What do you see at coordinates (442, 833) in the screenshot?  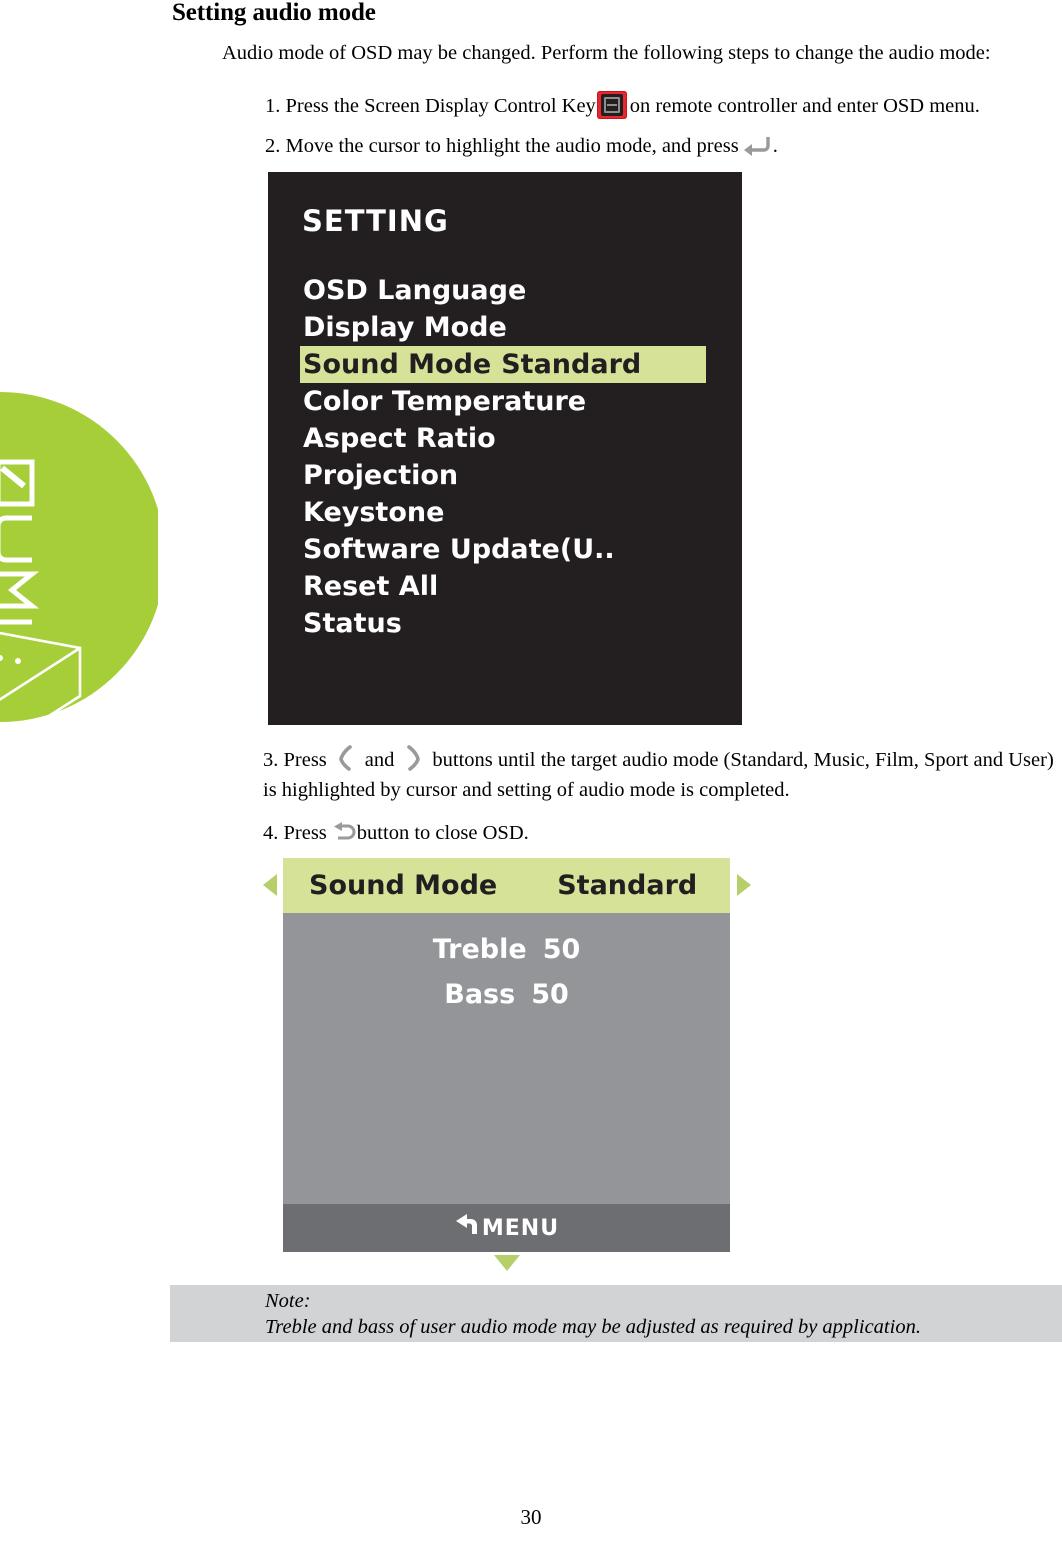 I see `step-4-text-after: button to close OSD.` at bounding box center [442, 833].